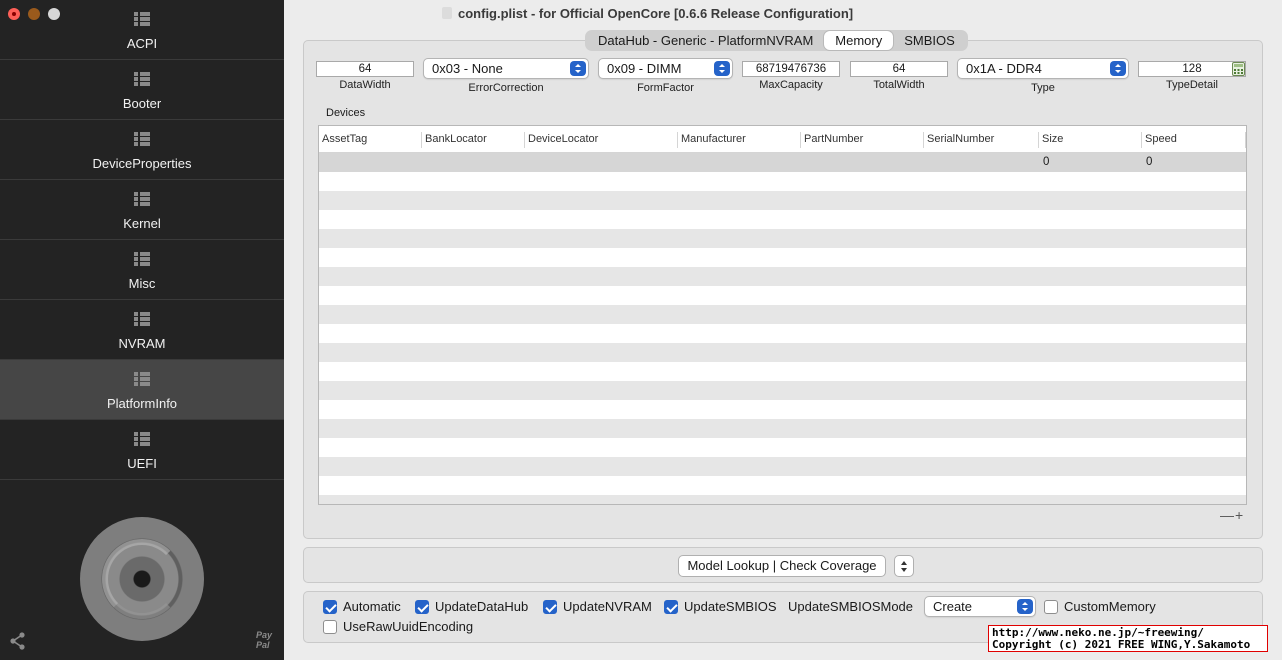 The height and width of the screenshot is (660, 1282). I want to click on cell-assettag, so click(370, 162).